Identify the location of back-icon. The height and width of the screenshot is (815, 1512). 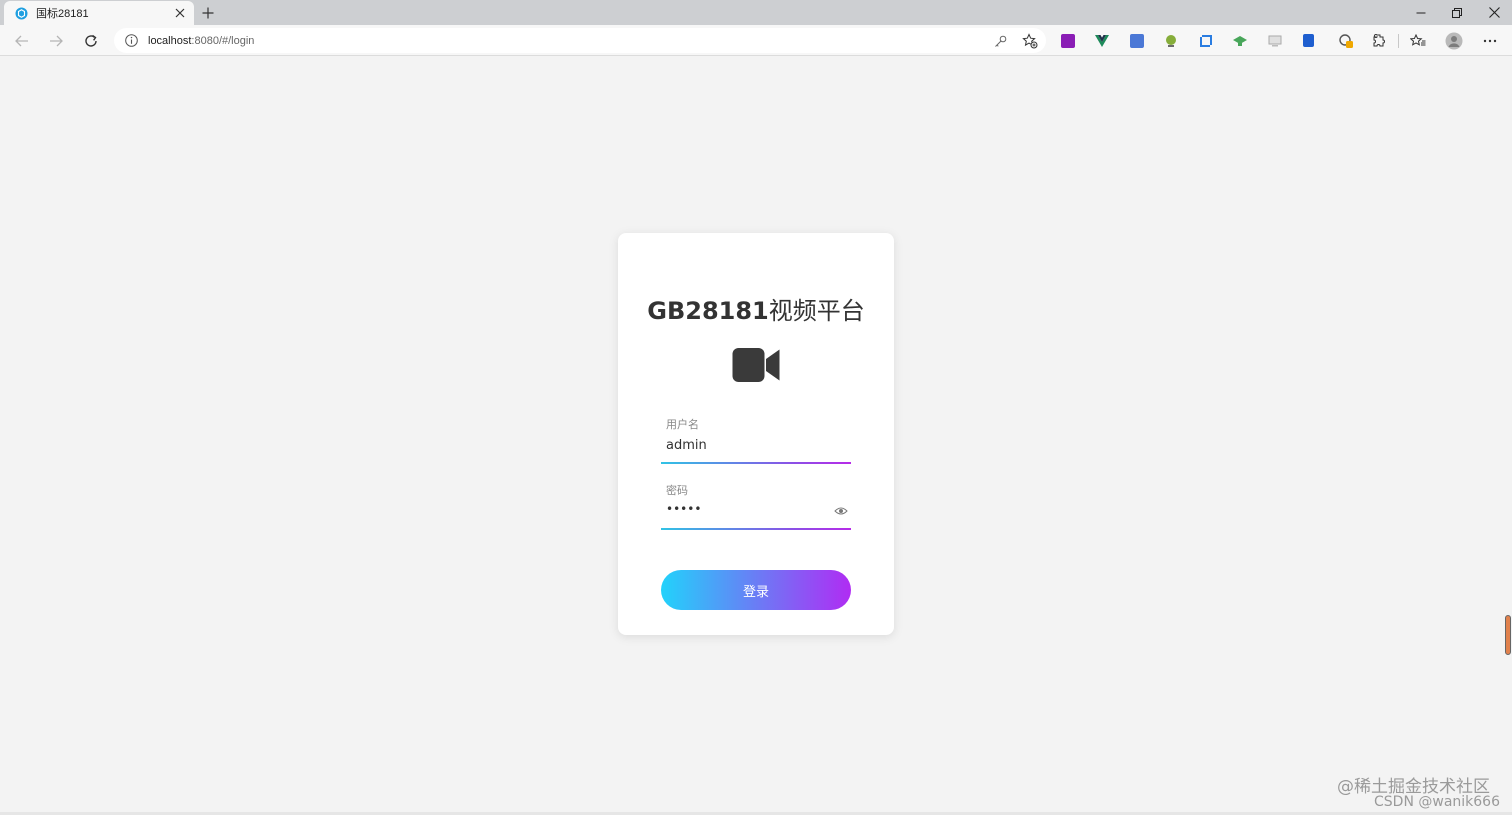
(22, 41).